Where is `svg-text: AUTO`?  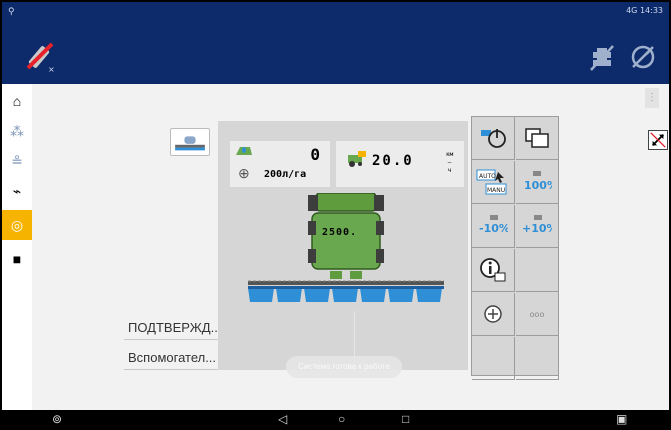
svg-text: AUTO is located at coordinates (487, 176).